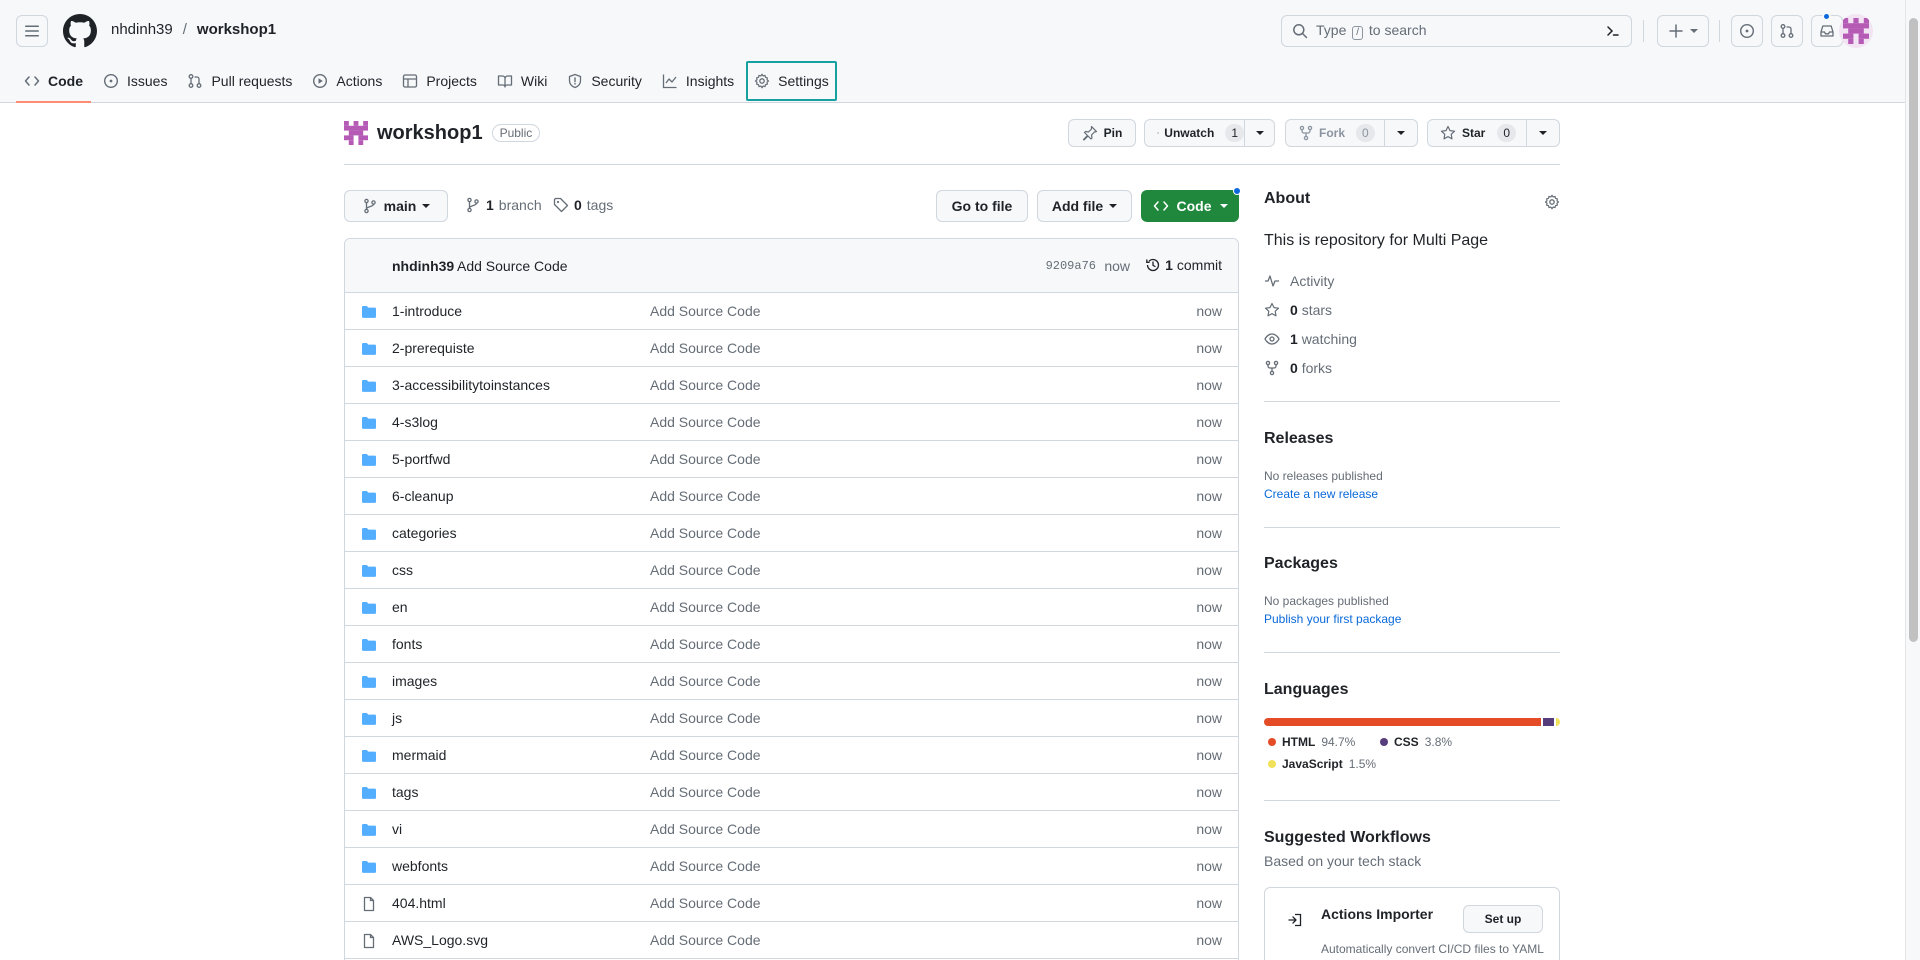 The height and width of the screenshot is (960, 1920). What do you see at coordinates (791, 533) in the screenshot?
I see `table-row: categories Add Source Code now` at bounding box center [791, 533].